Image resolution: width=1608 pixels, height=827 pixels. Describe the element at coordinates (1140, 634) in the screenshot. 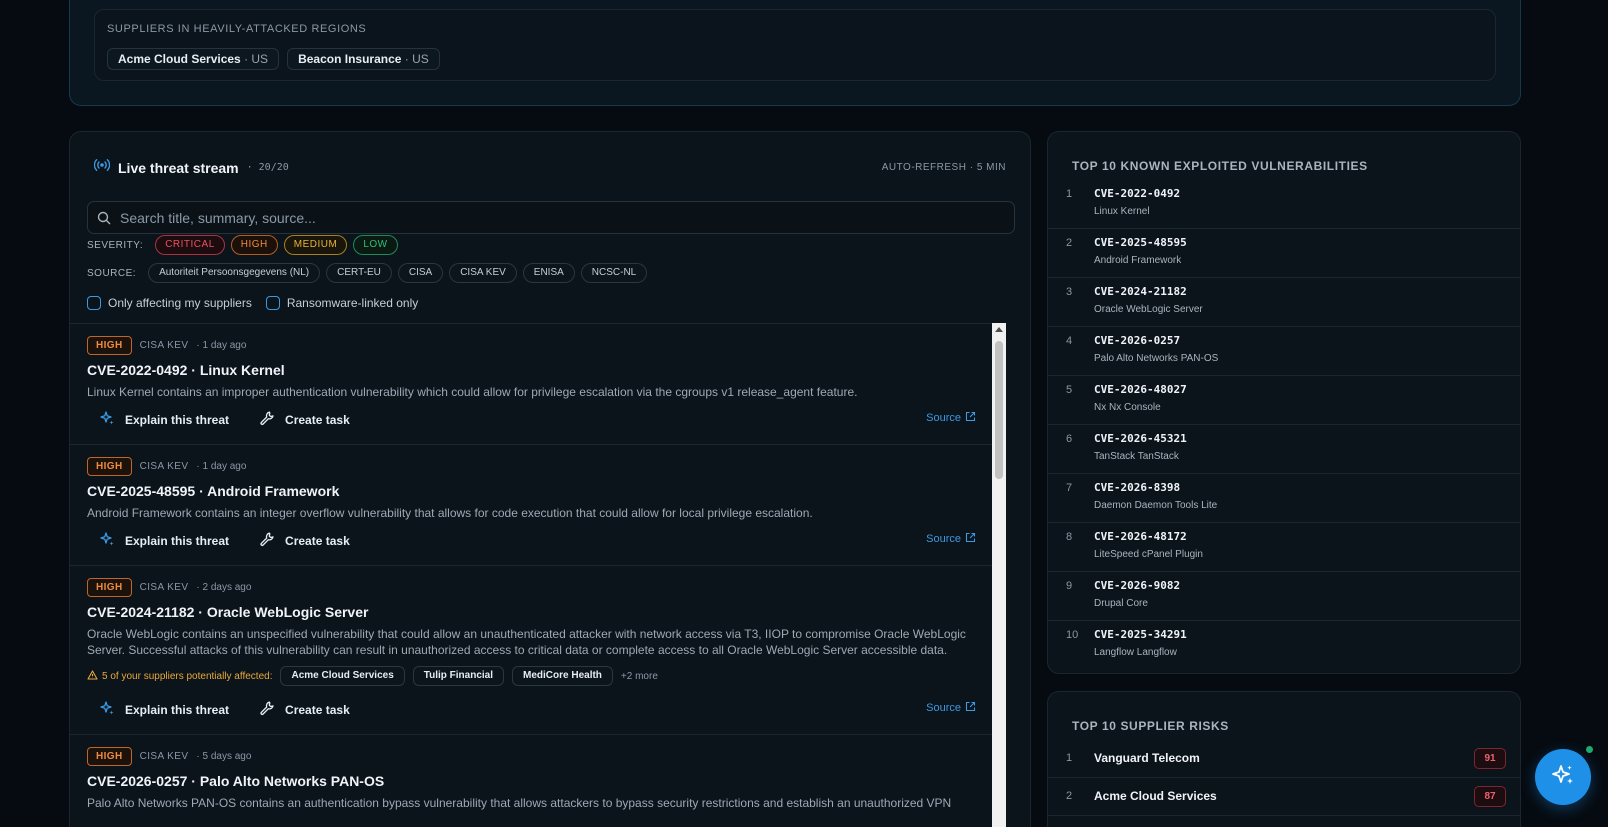

I see `kev-cve: CVE-2025-34291` at that location.